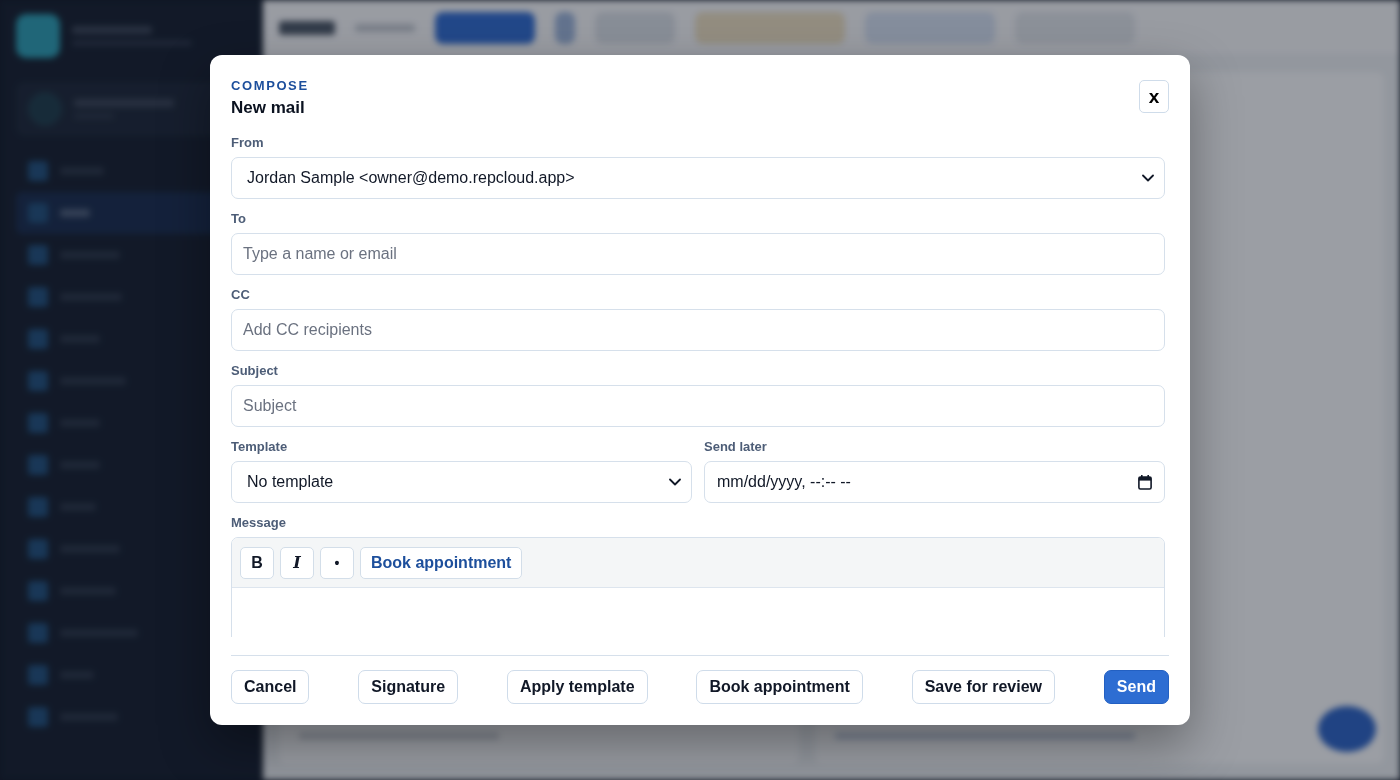 The image size is (1400, 780). Describe the element at coordinates (698, 178) in the screenshot. I see `dropdown-field: Jordan Sample <owner@demo.repcloud.app>` at that location.